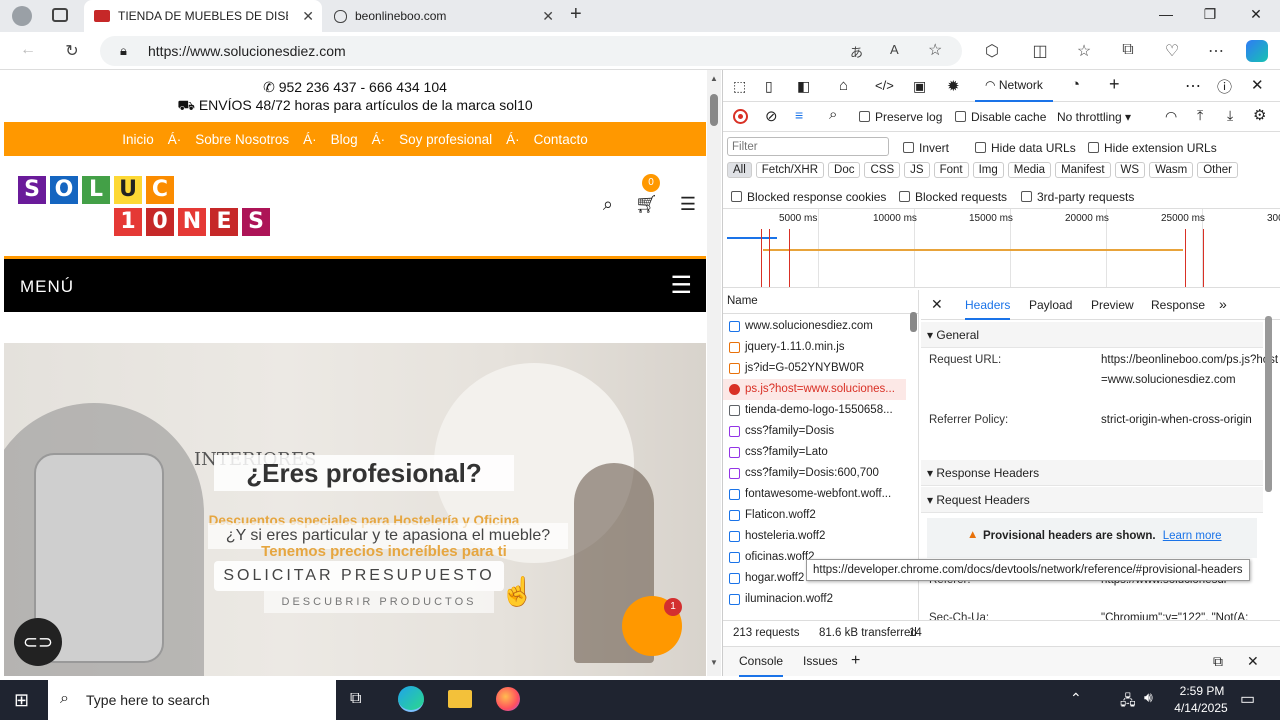 The image size is (1280, 720). I want to click on section-general: ▾ General, so click(1092, 335).